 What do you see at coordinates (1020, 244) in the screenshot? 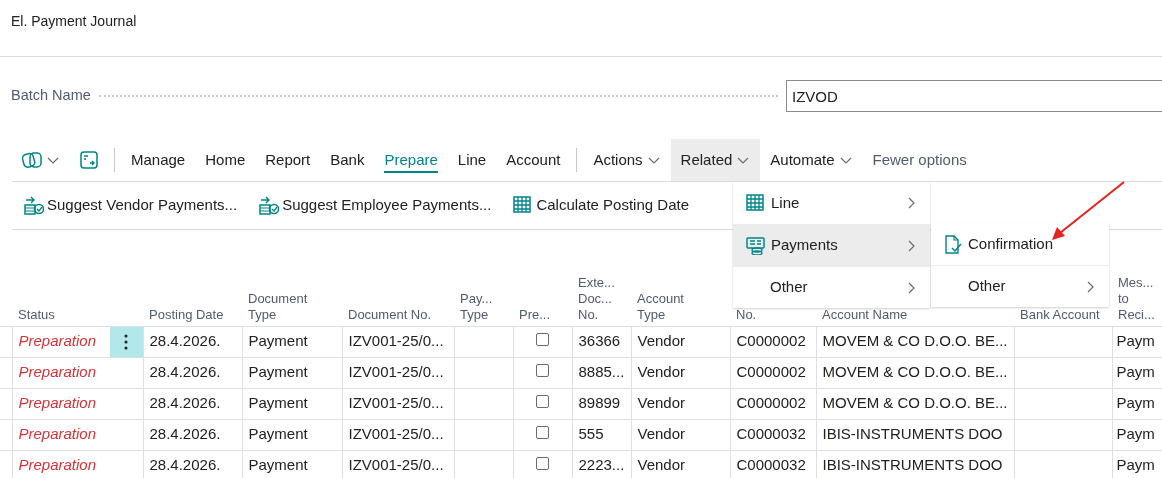
I see `menu-item: Confirmation` at bounding box center [1020, 244].